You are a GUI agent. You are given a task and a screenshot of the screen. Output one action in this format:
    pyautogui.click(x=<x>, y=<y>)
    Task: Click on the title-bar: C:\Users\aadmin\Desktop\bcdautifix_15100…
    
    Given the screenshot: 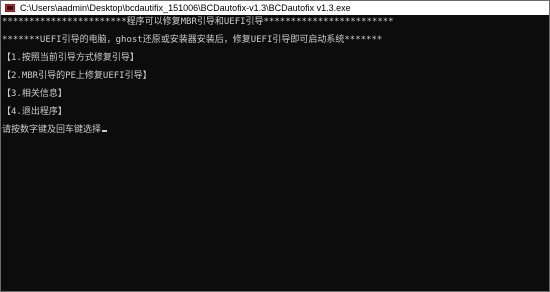 What is the action you would take?
    pyautogui.click(x=275, y=8)
    